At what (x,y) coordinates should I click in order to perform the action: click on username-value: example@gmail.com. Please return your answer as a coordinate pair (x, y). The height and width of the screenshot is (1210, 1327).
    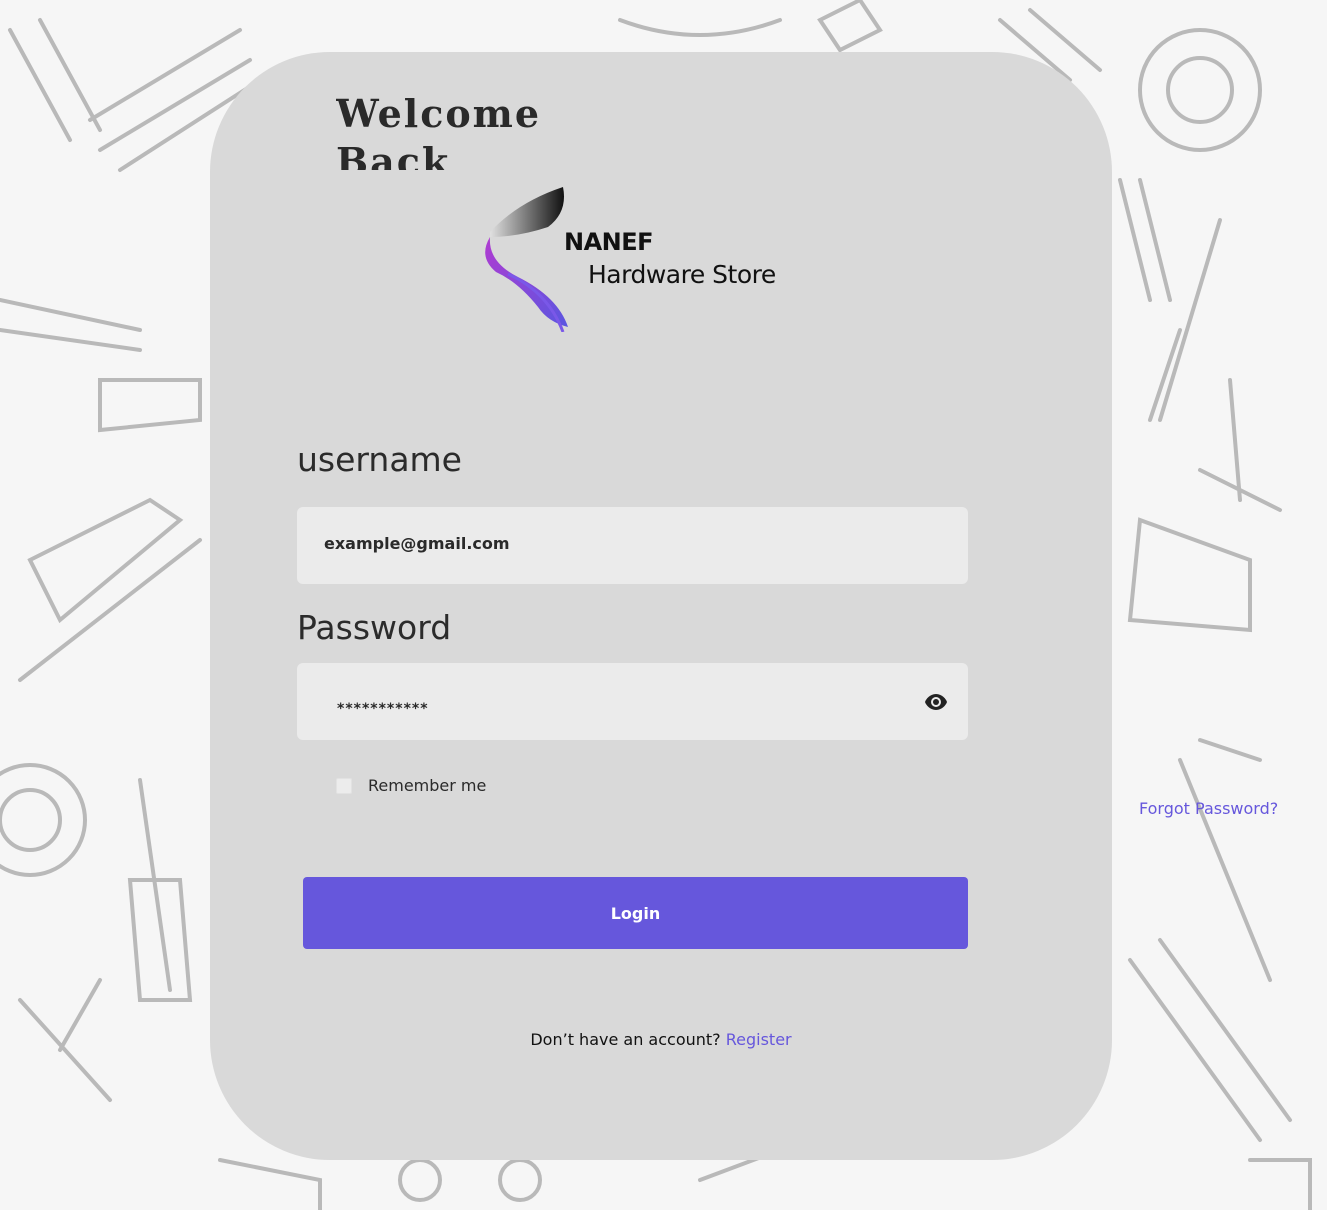
    Looking at the image, I should click on (417, 543).